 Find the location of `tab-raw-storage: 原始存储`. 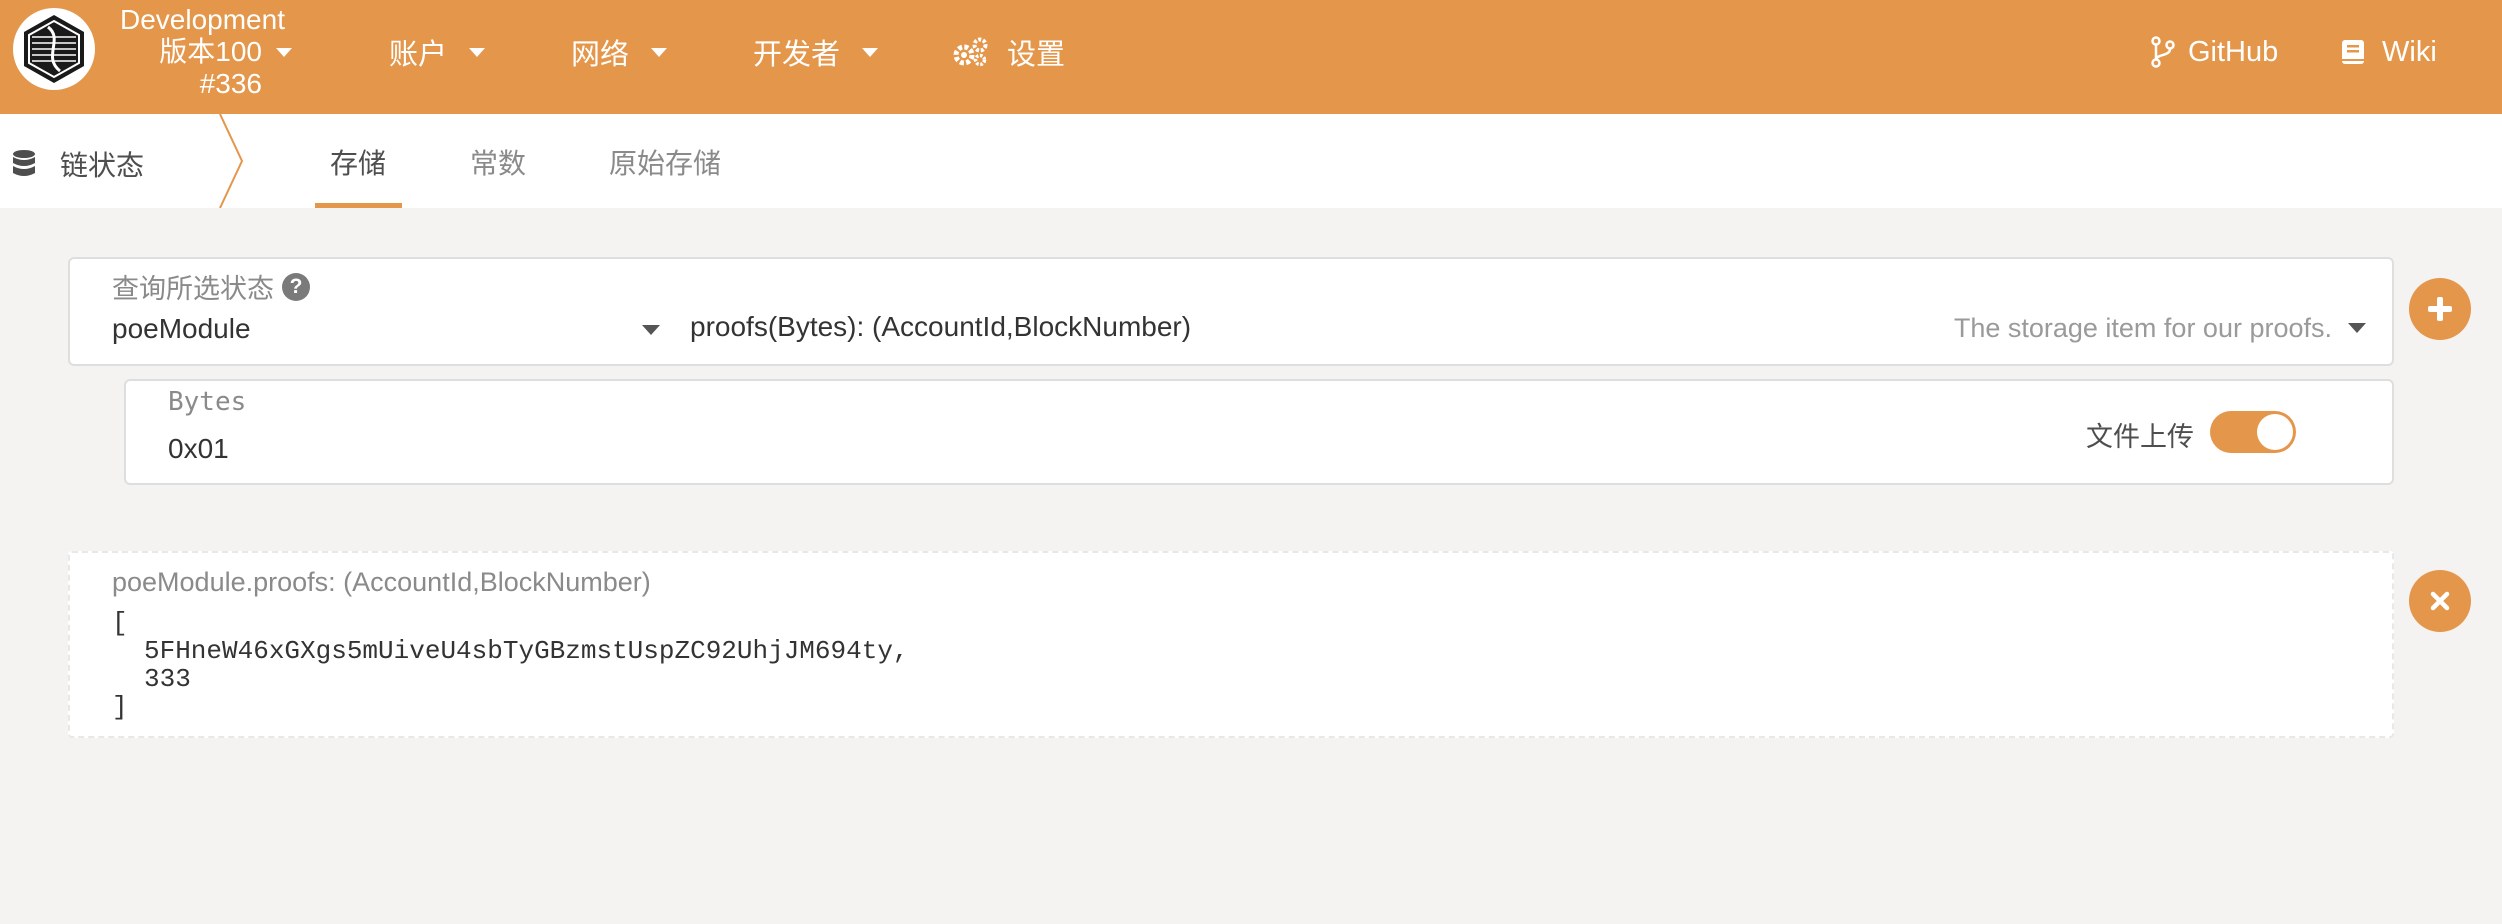

tab-raw-storage: 原始存储 is located at coordinates (665, 162).